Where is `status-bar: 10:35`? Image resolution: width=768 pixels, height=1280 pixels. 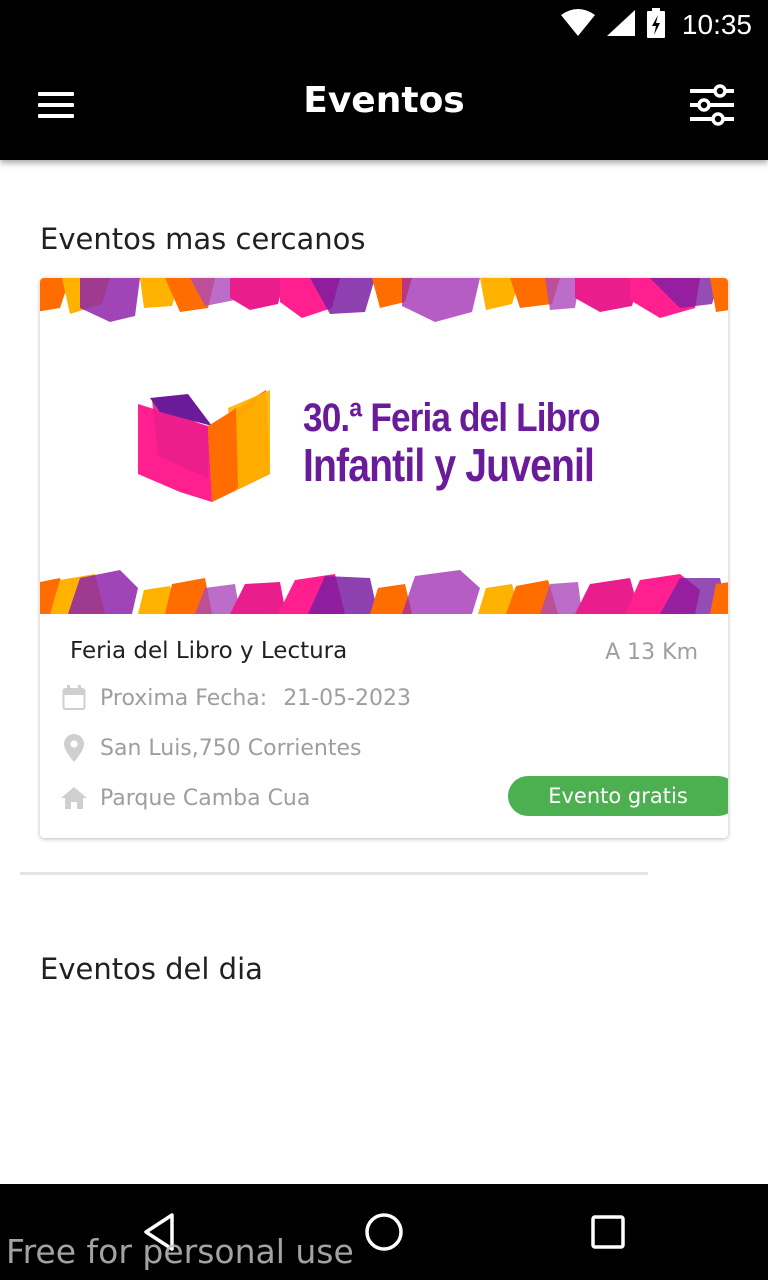 status-bar: 10:35 is located at coordinates (384, 25).